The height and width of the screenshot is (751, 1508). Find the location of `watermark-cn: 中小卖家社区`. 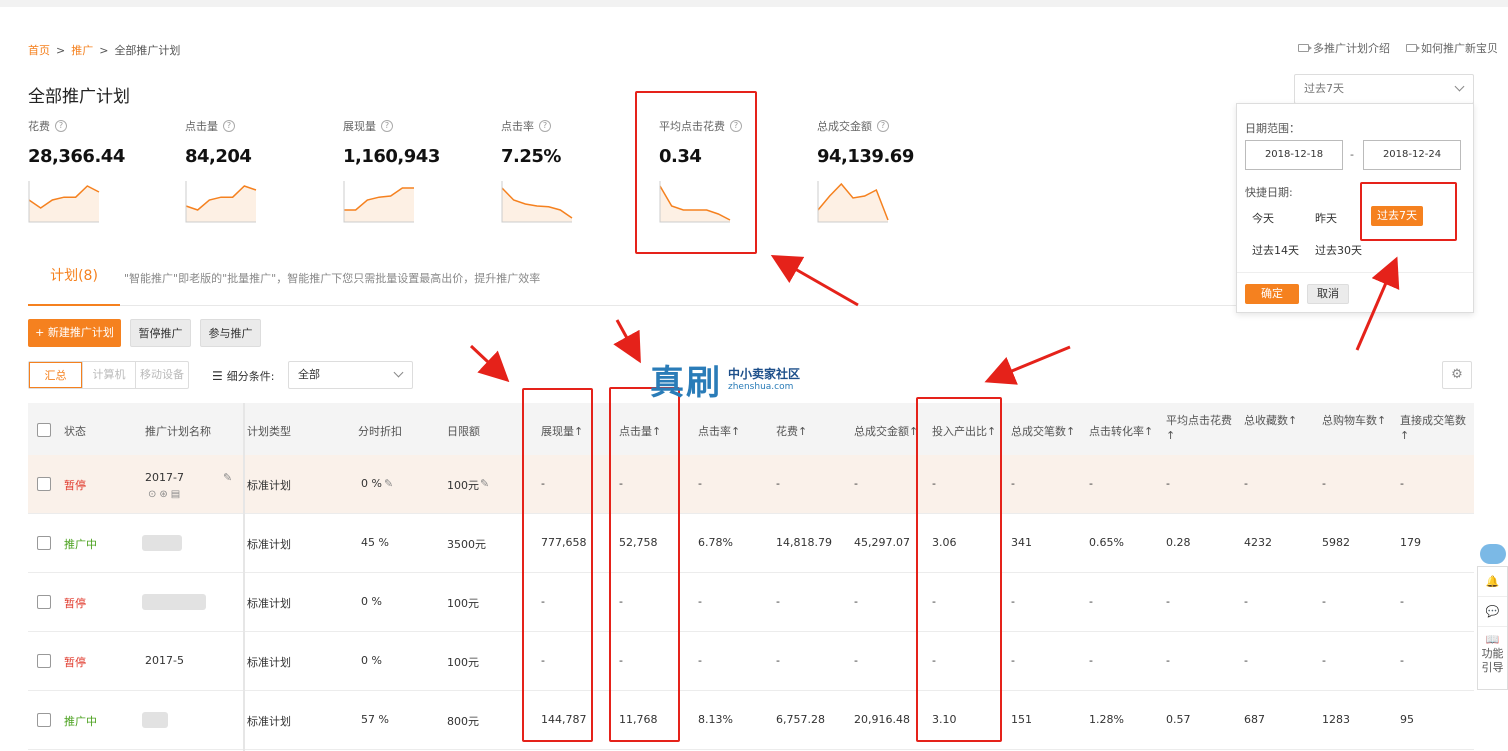

watermark-cn: 中小卖家社区 is located at coordinates (764, 373).